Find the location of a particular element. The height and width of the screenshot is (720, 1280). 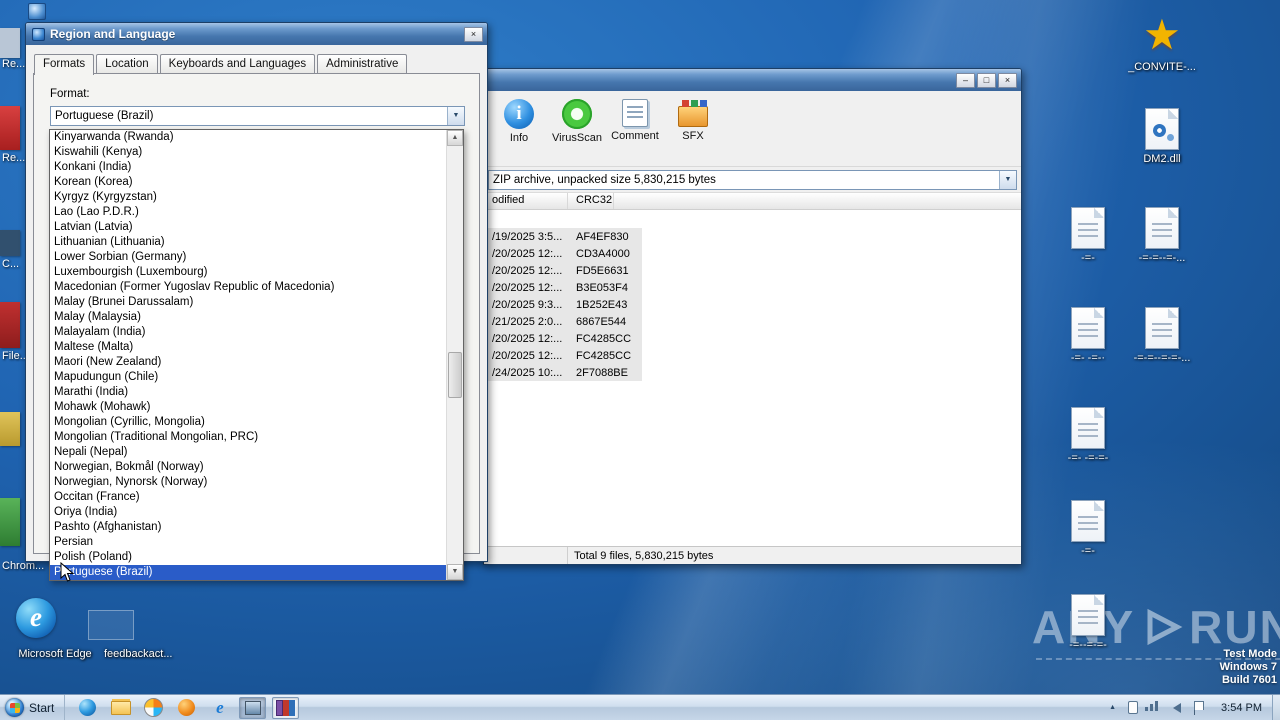

file-row: /19/2025 3:5... AF4EF830 is located at coordinates (563, 236).